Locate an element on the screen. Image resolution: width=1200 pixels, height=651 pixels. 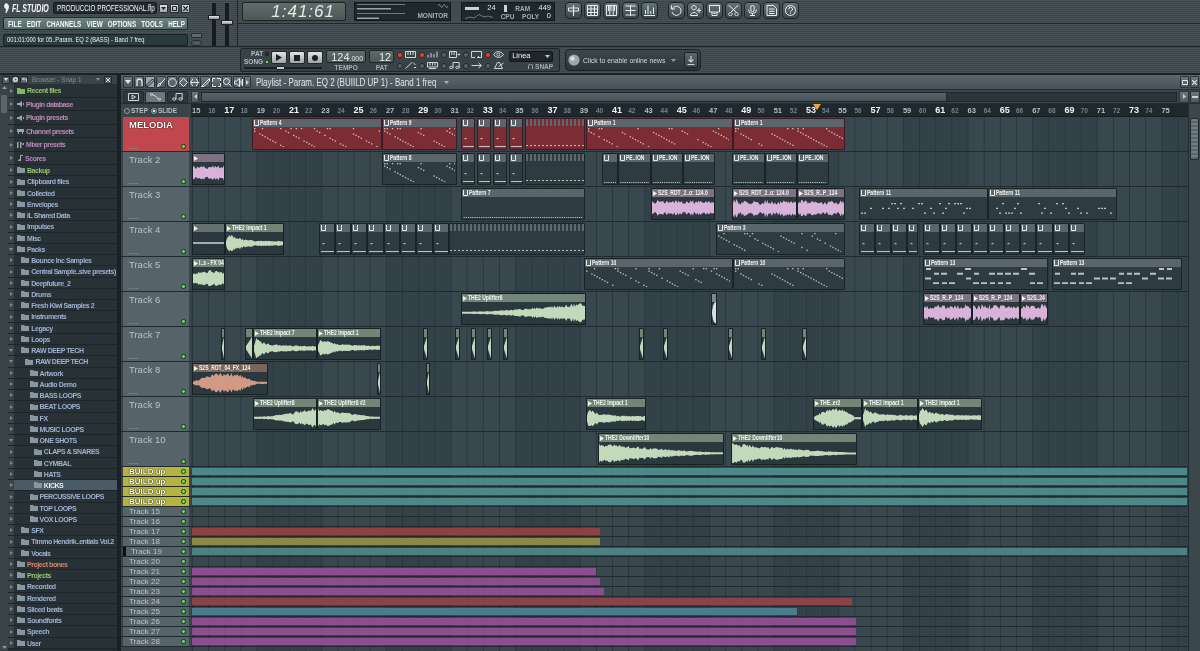
news-text: Click to enable online news is located at coordinates (624, 60).